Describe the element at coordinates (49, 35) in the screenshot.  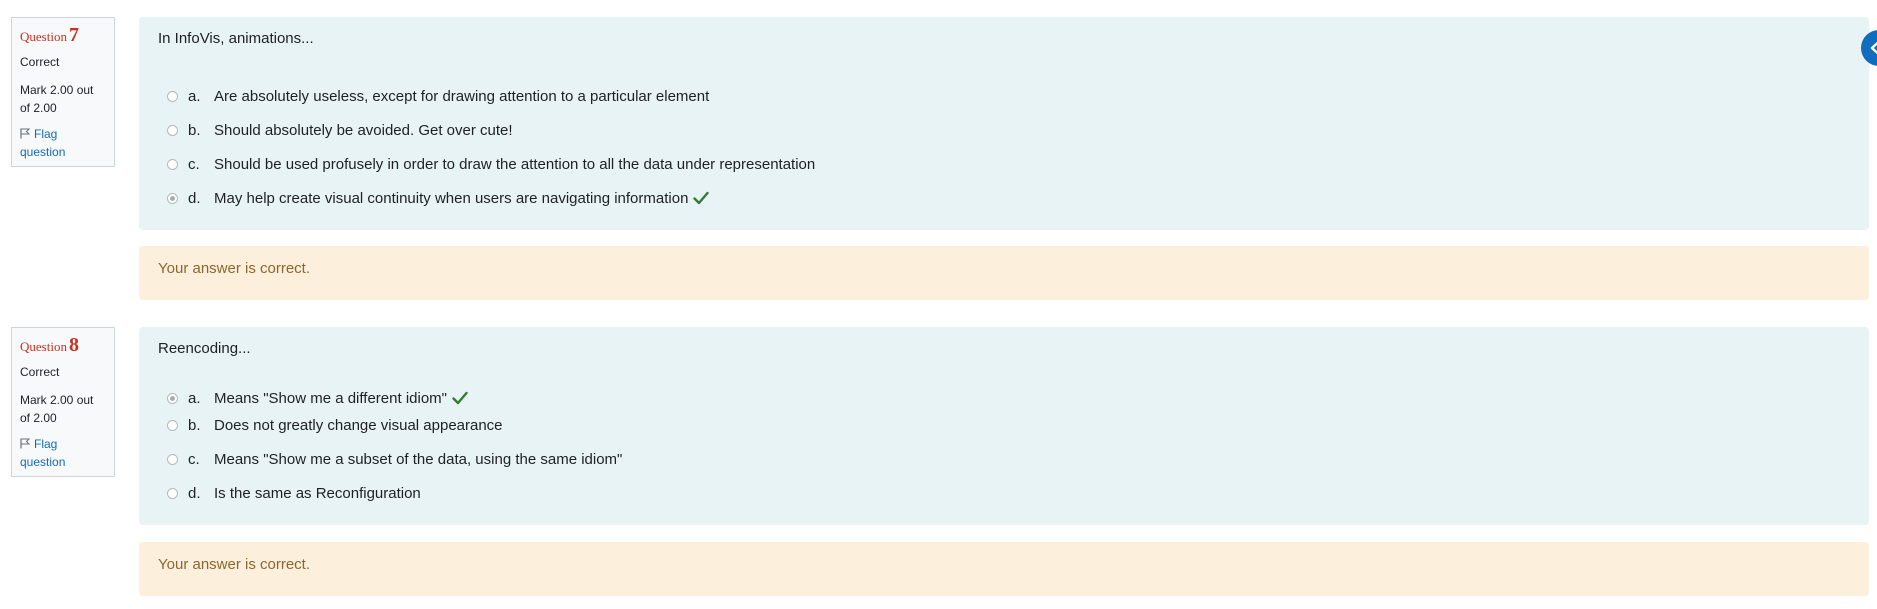
I see `question-number: Question 7` at that location.